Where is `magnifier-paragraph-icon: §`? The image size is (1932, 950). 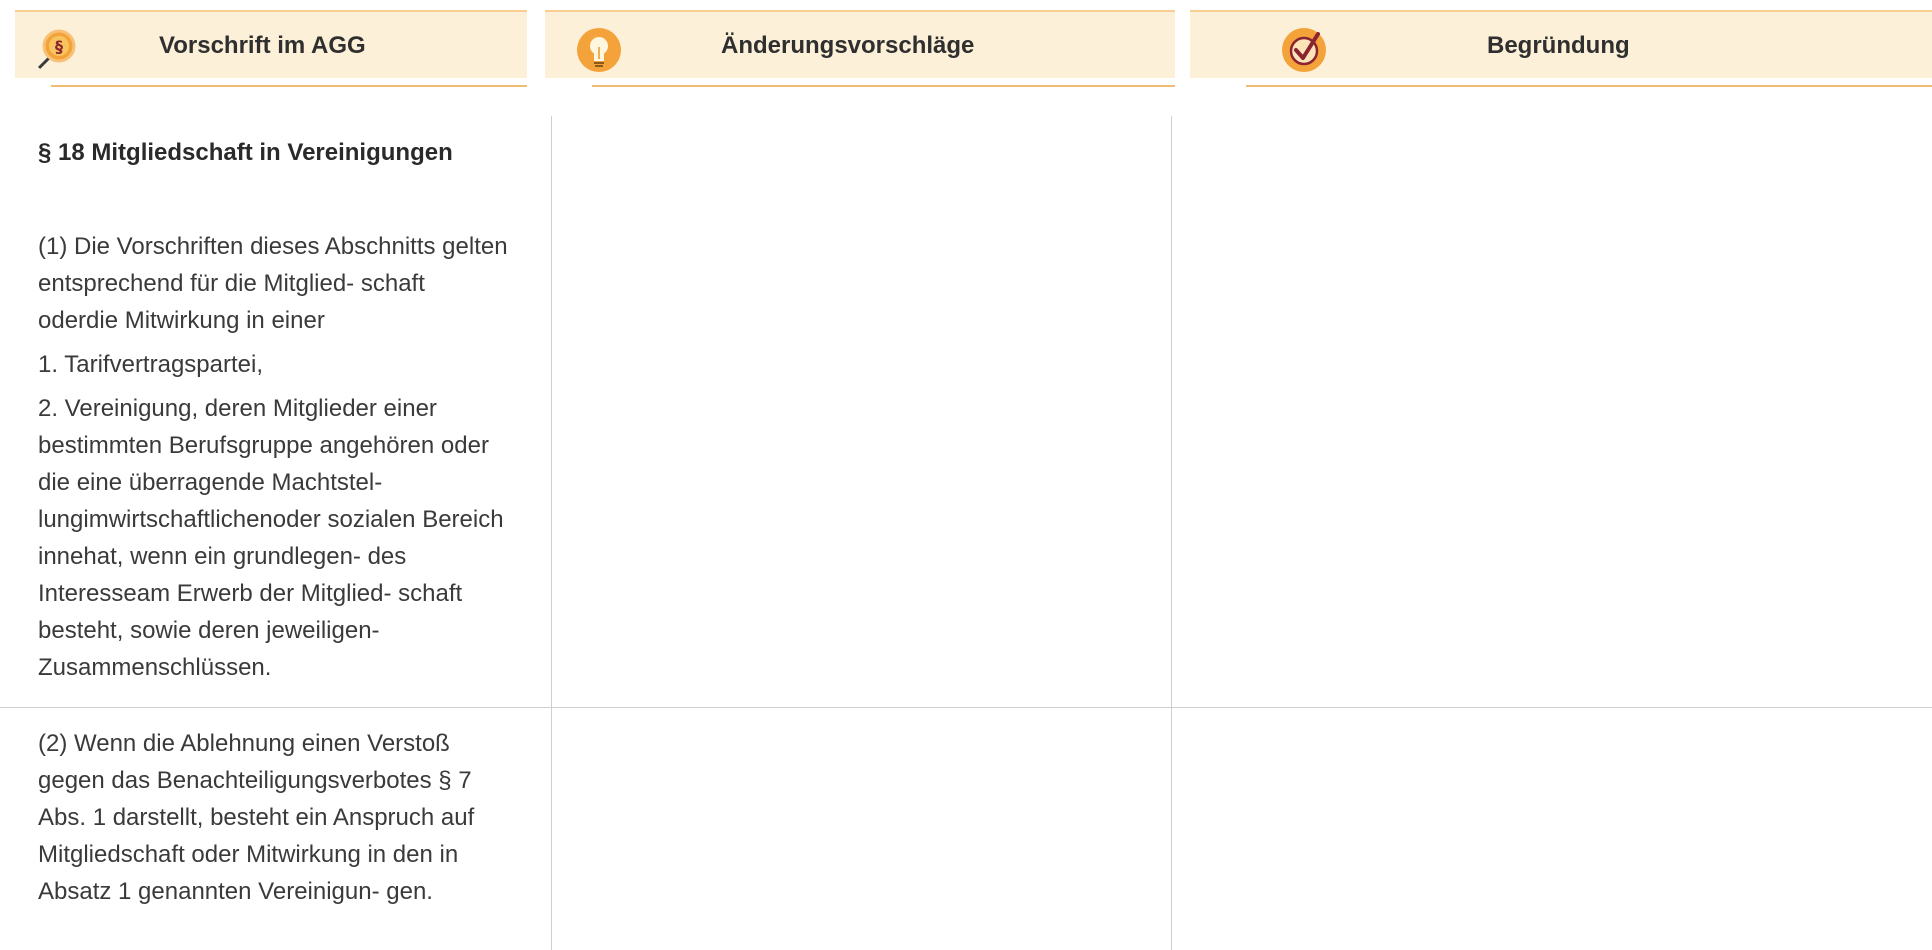 magnifier-paragraph-icon: § is located at coordinates (55, 50).